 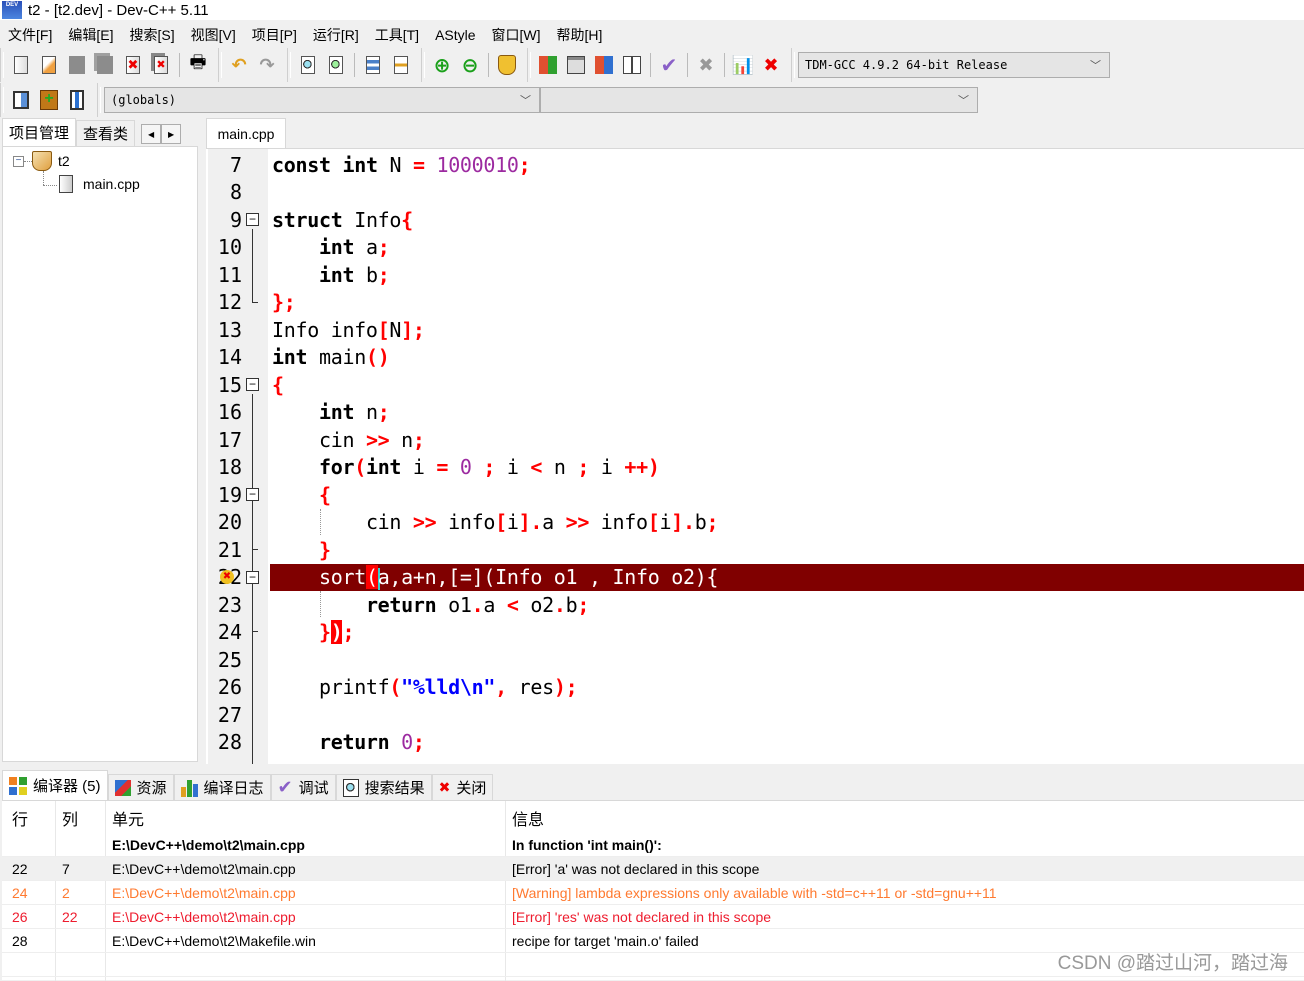 I want to click on project-icon, so click(x=42, y=161).